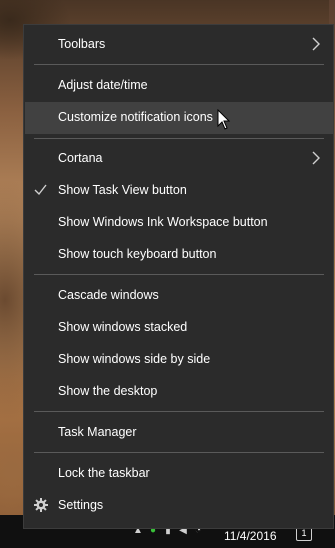  Describe the element at coordinates (104, 473) in the screenshot. I see `menu-item-label: Lock the taskbar` at that location.